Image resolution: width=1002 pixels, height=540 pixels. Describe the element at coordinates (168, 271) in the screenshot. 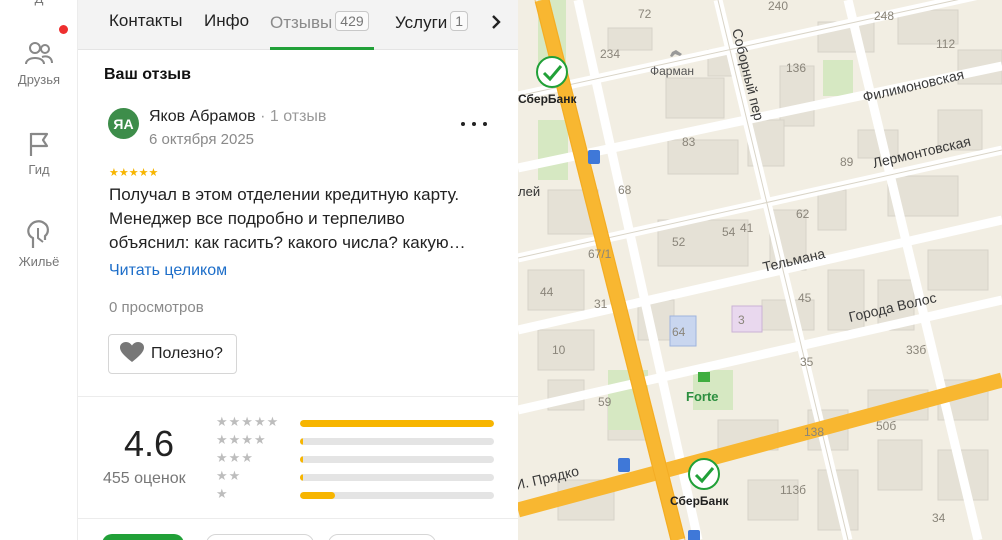

I see `read-more-link: Читать целиком` at that location.